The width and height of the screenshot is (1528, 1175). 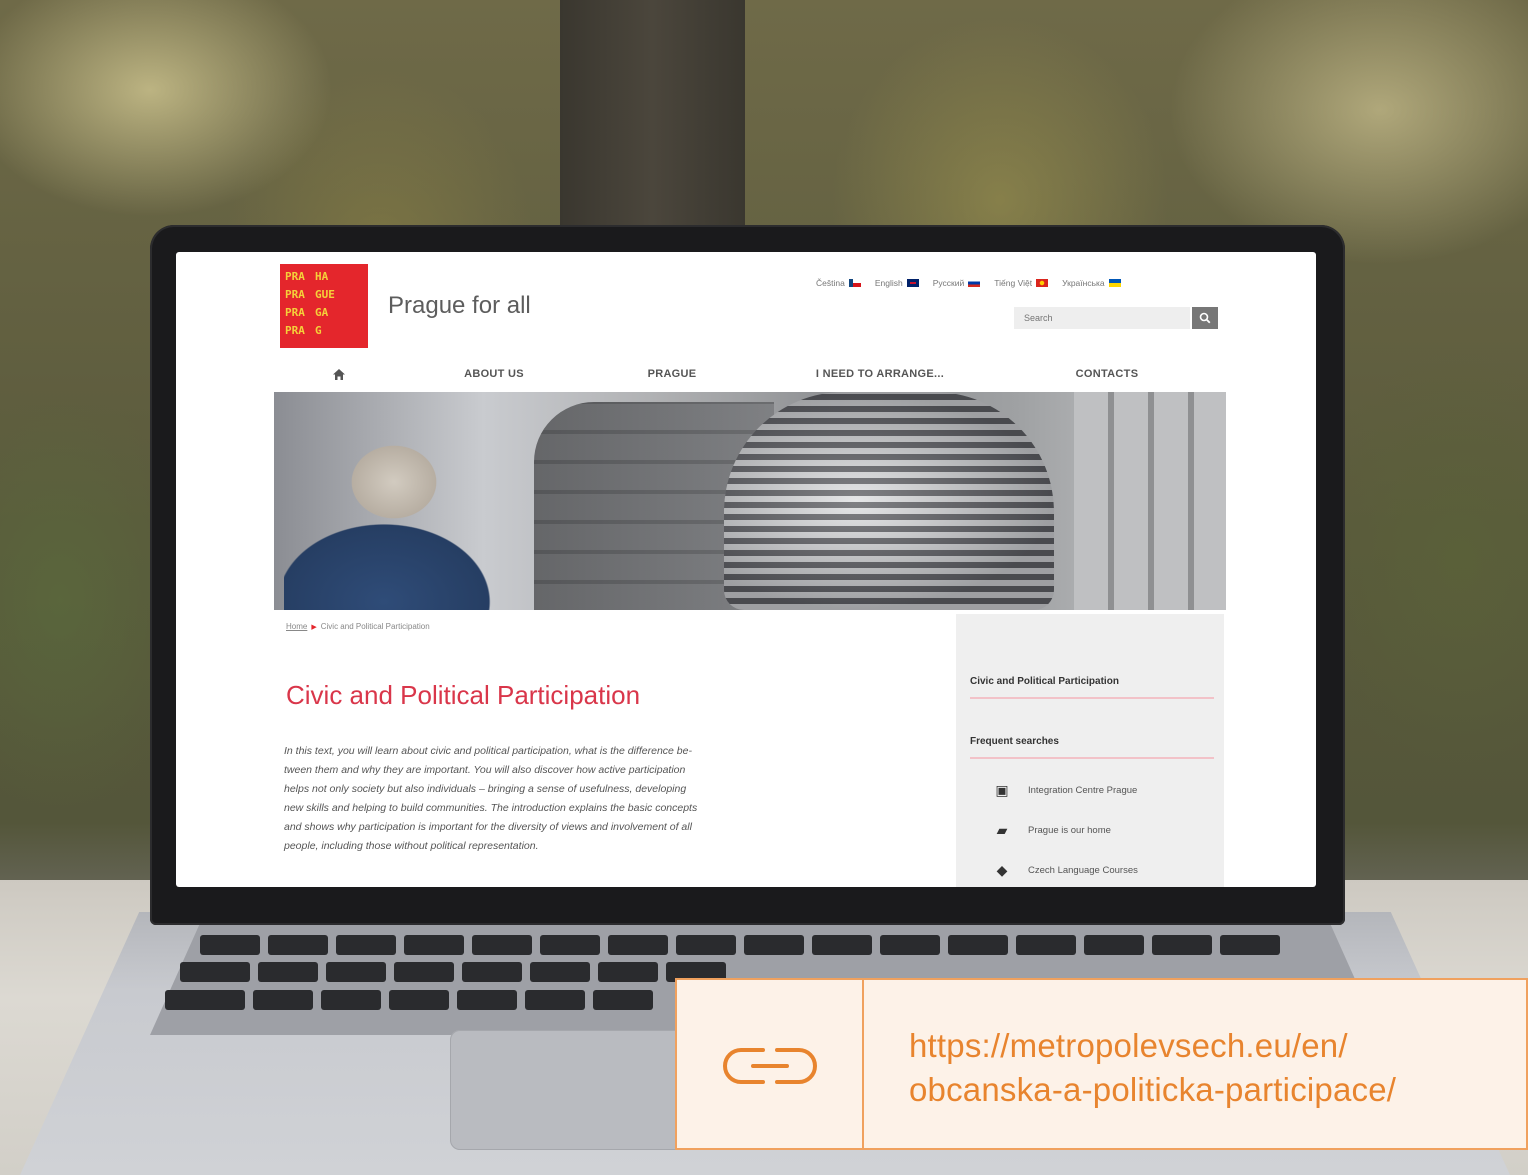 I want to click on book-icon: ▰, so click(x=1002, y=830).